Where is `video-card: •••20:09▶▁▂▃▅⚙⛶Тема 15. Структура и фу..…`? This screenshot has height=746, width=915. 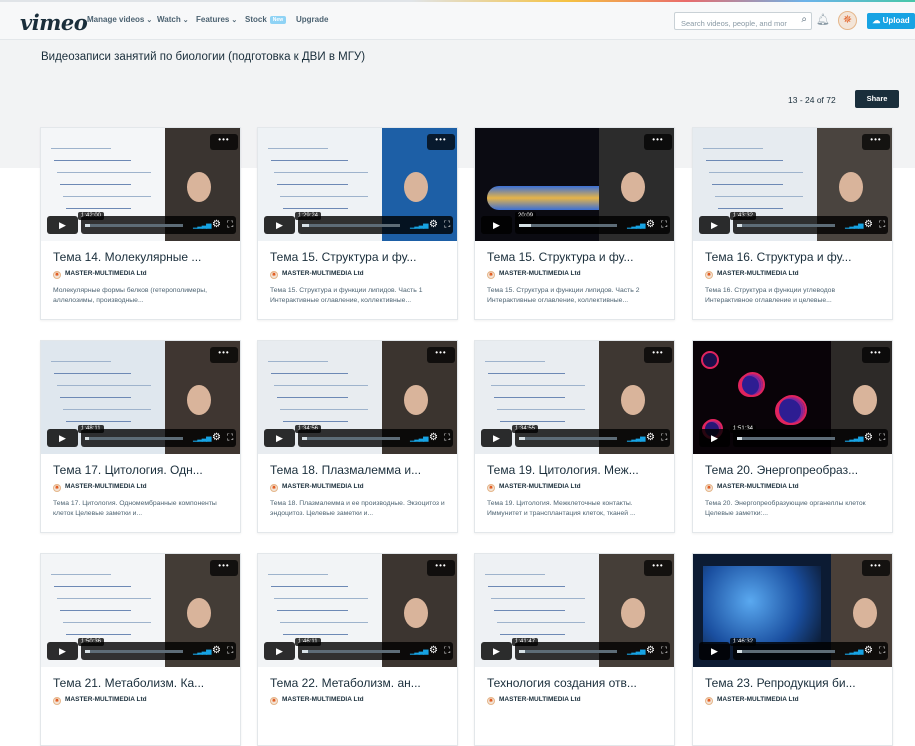 video-card: •••20:09▶▁▂▃▅⚙⛶Тема 15. Структура и фу..… is located at coordinates (574, 223).